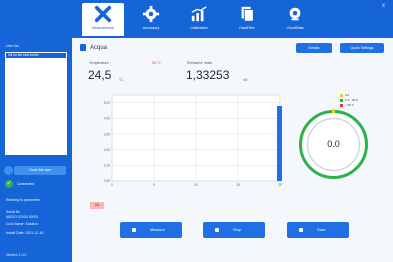 The height and width of the screenshot is (262, 393). Describe the element at coordinates (25, 233) in the screenshot. I see `install-date: Install Date: 2021-12-16` at that location.